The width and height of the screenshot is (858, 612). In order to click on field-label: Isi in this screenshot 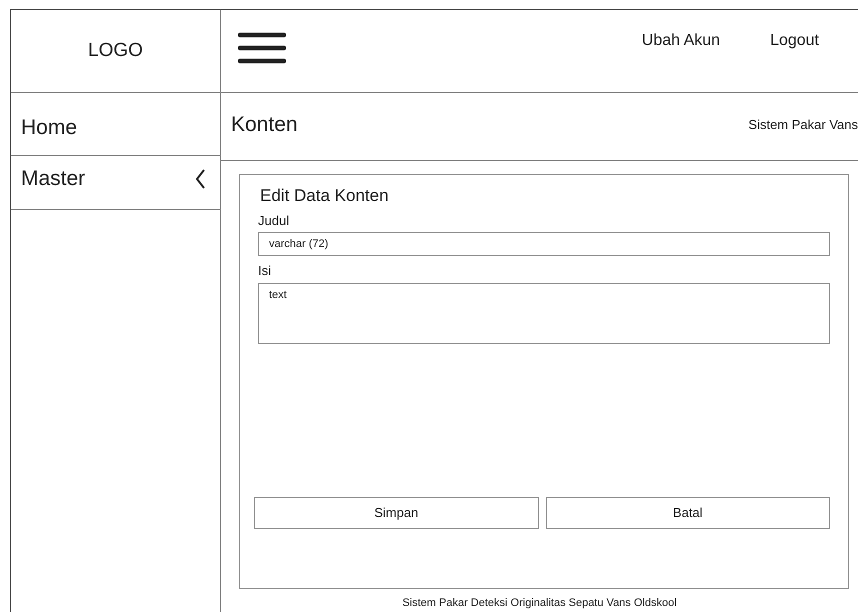, I will do `click(265, 271)`.